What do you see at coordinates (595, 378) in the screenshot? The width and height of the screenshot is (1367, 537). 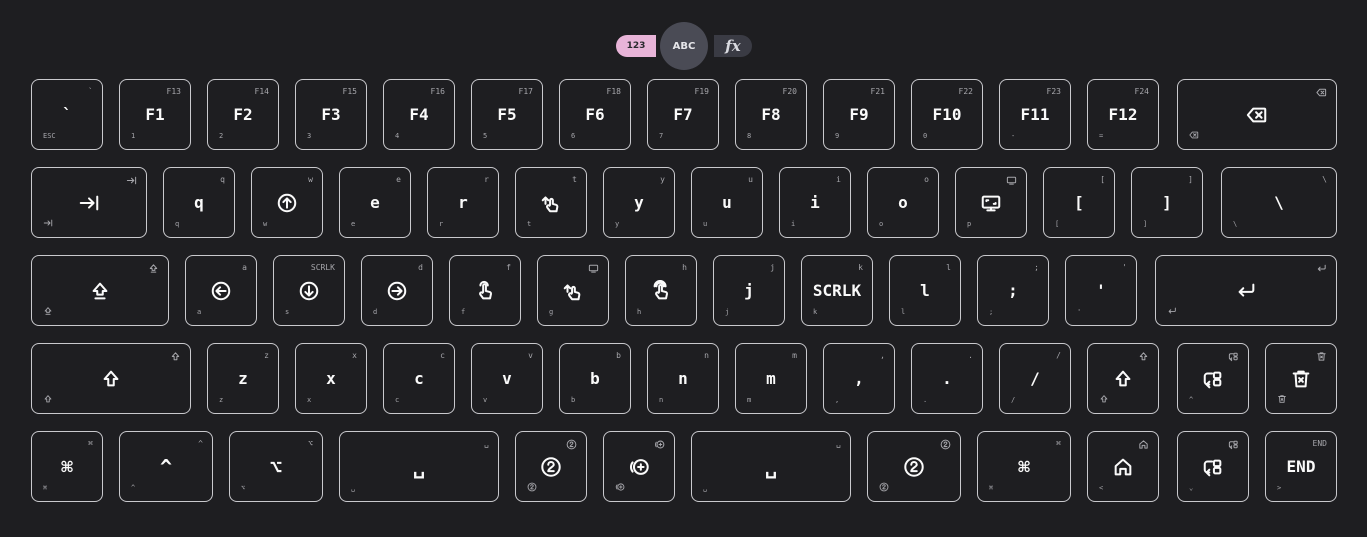 I see `key-b: b b b` at bounding box center [595, 378].